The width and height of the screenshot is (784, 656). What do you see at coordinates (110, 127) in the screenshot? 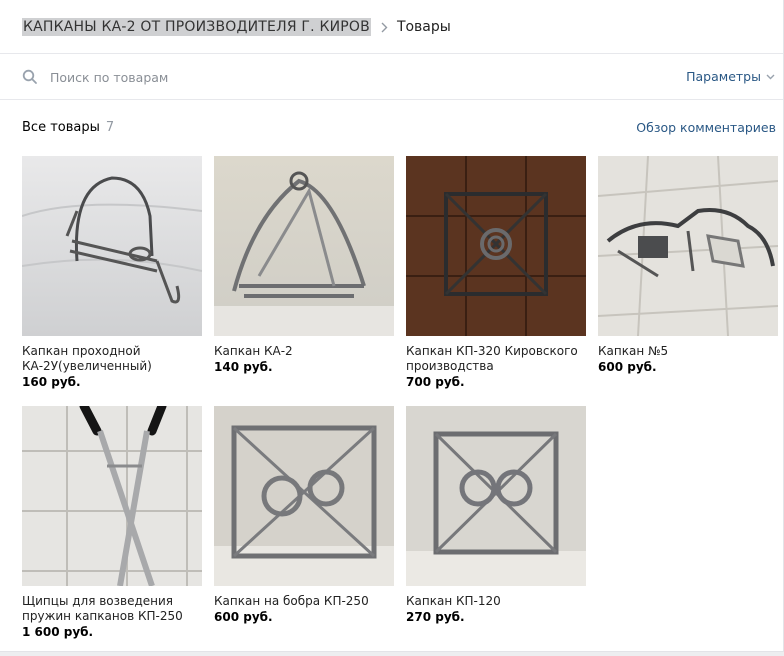
I see `goods-count: 7` at bounding box center [110, 127].